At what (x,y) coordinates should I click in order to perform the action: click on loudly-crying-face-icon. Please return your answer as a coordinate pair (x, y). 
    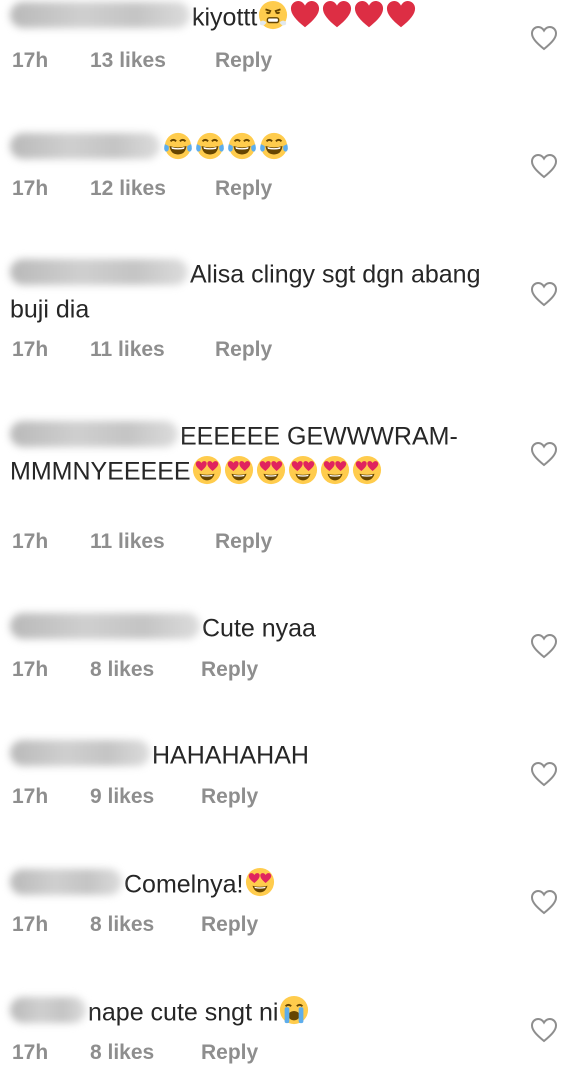
    Looking at the image, I should click on (294, 1010).